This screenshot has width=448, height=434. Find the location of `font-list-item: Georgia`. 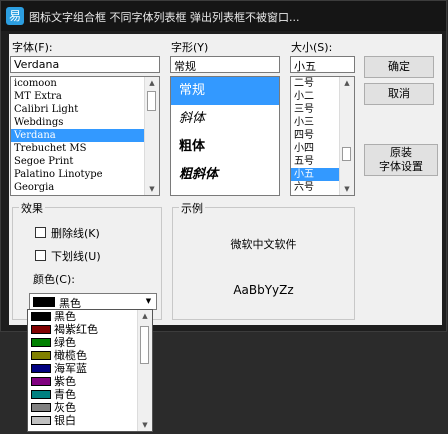

font-list-item: Georgia is located at coordinates (85, 187).